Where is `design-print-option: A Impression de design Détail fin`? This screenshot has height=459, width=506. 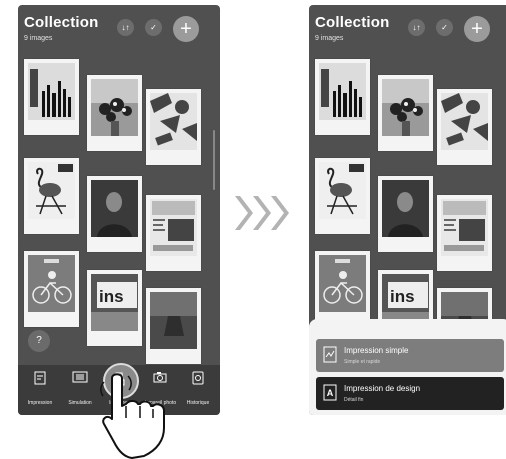
design-print-option: A Impression de design Détail fin is located at coordinates (410, 393).